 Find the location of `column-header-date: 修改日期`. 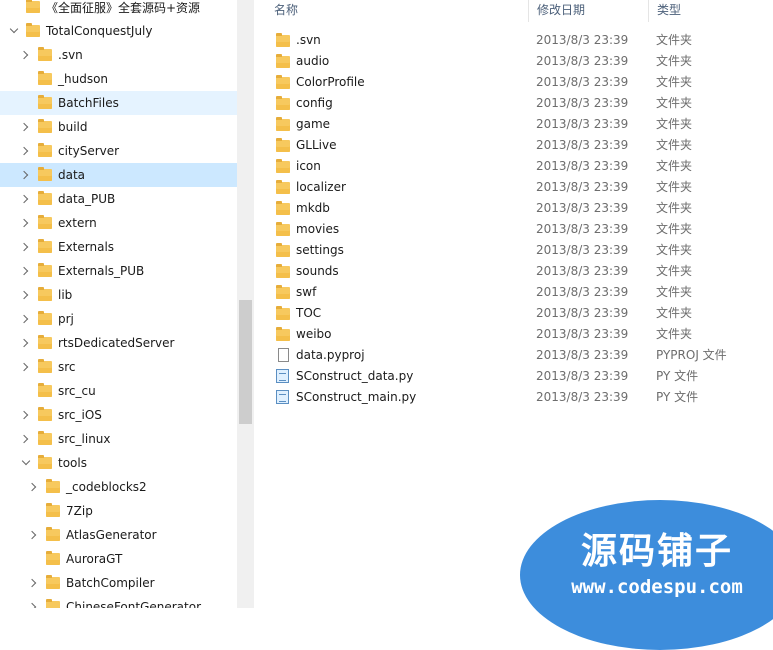

column-header-date: 修改日期 is located at coordinates (588, 11).